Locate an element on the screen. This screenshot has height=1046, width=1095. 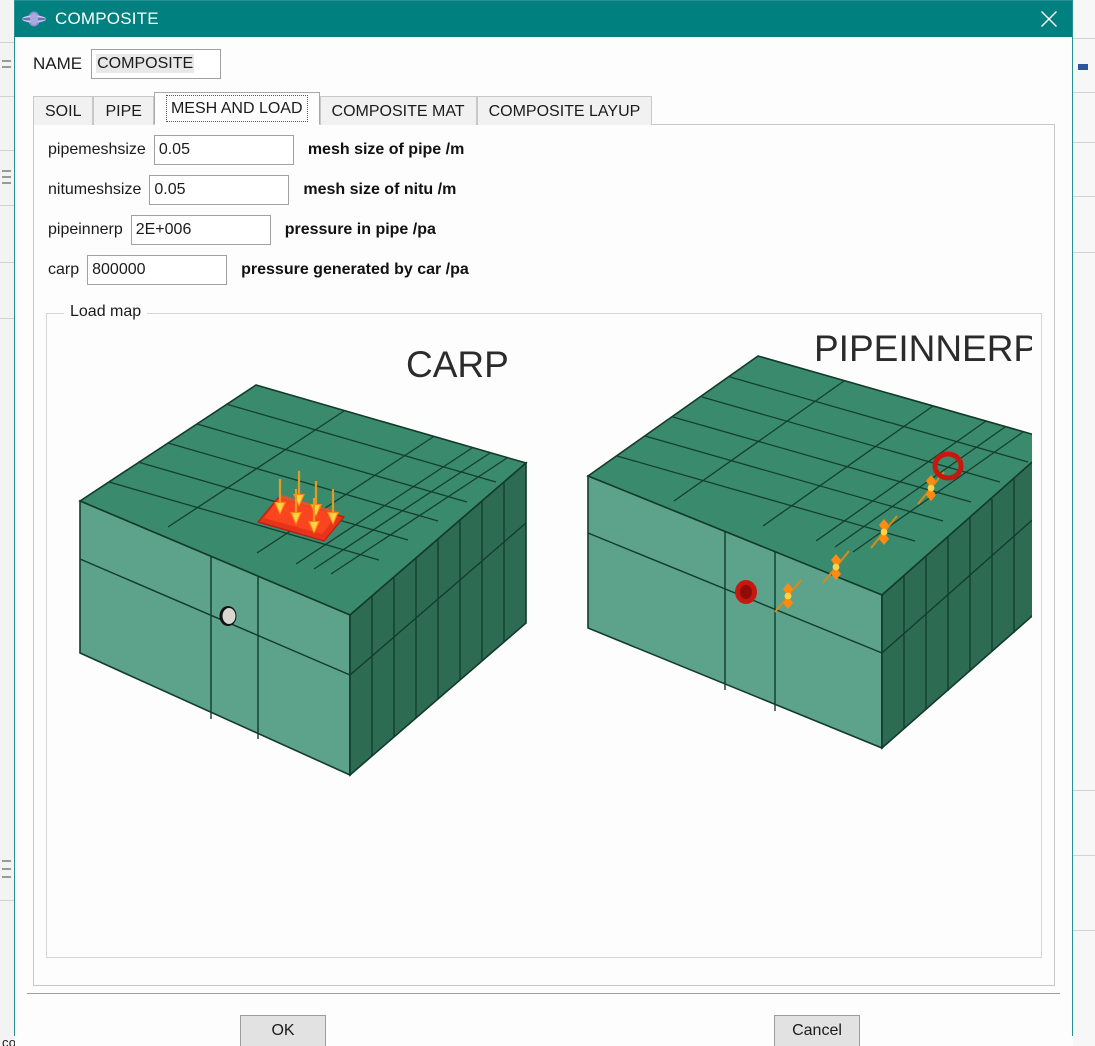
carp-input: 800000 is located at coordinates (157, 270).